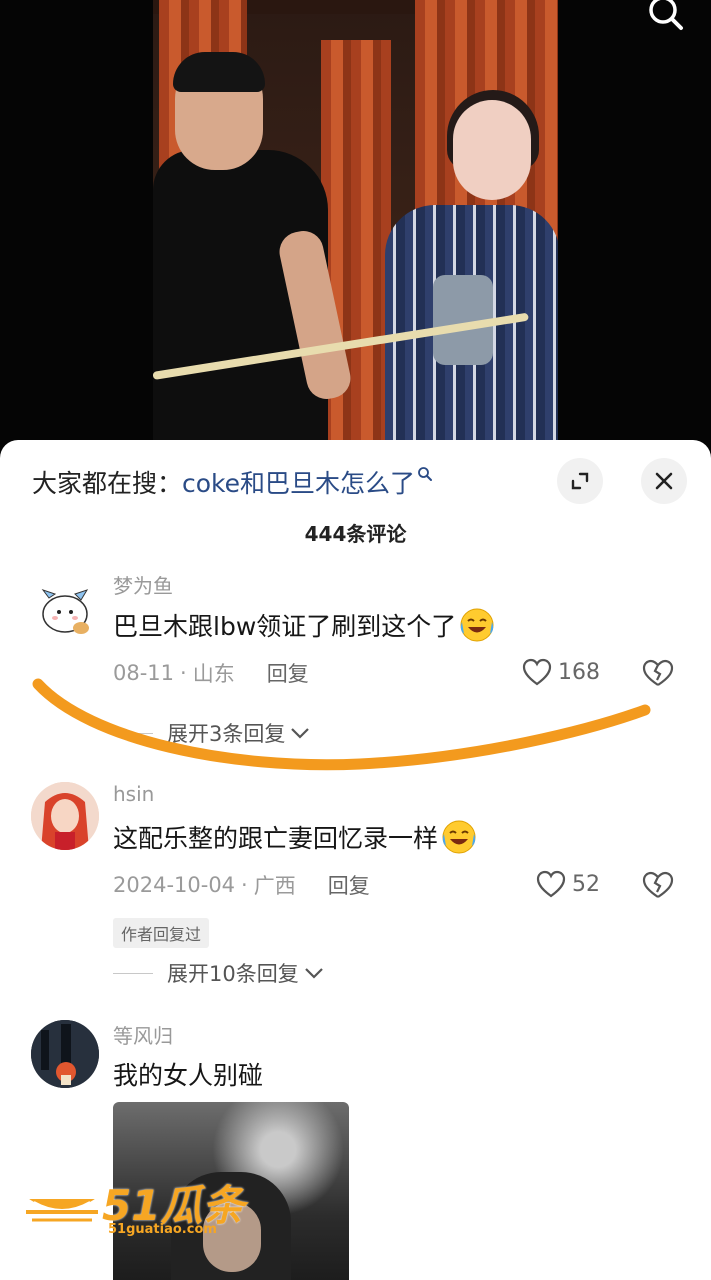 The width and height of the screenshot is (711, 1280). I want to click on author-replied-badge: 作者回复过, so click(161, 933).